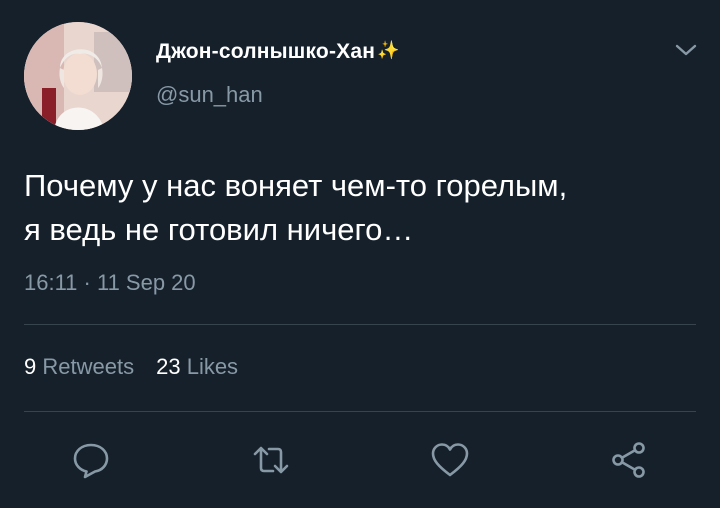  What do you see at coordinates (266, 51) in the screenshot?
I see `display-name-text: Джон-солнышко-Хан` at bounding box center [266, 51].